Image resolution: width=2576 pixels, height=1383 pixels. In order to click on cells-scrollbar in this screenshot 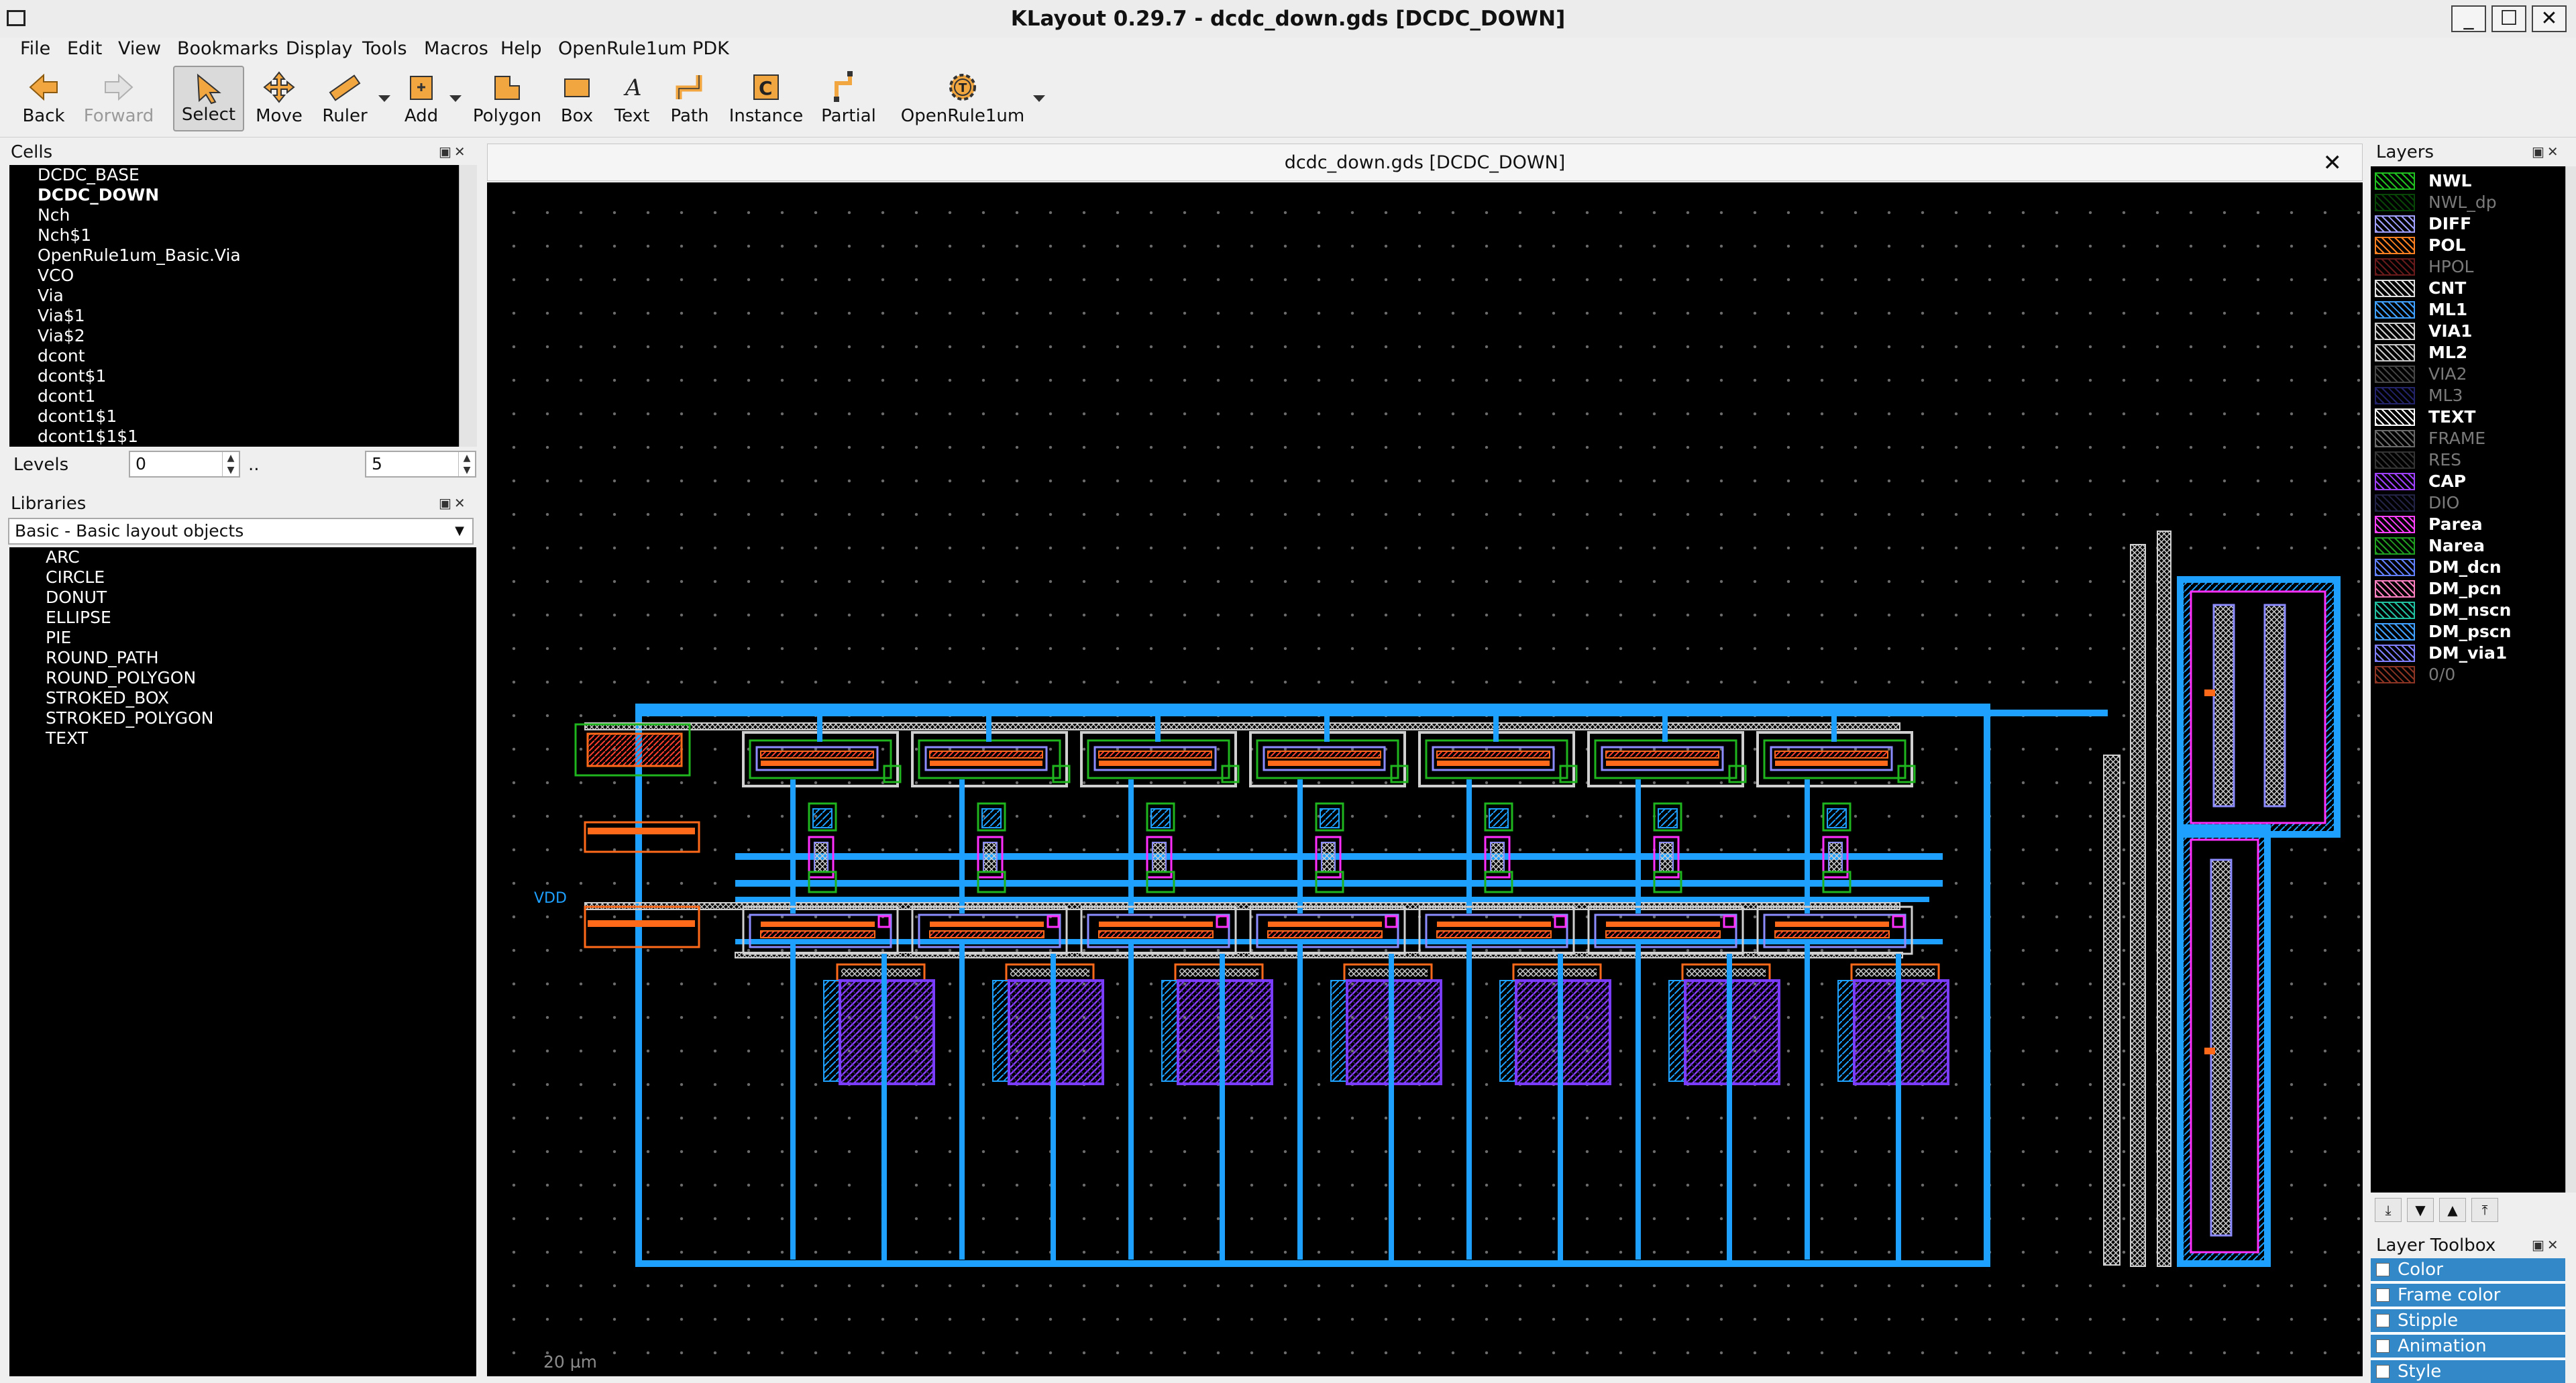, I will do `click(468, 306)`.